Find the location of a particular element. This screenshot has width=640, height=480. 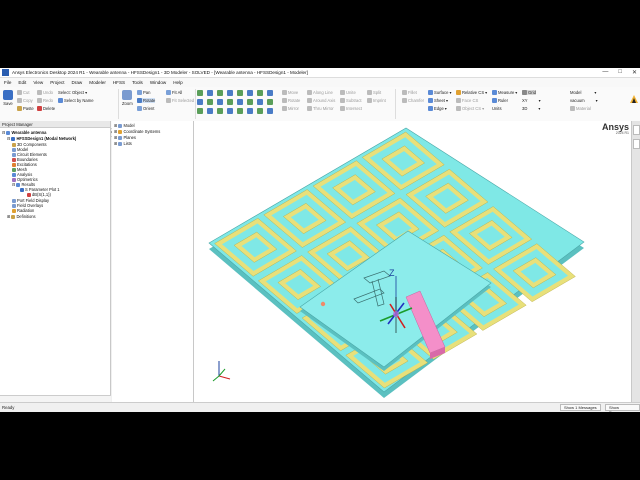

copy-button: Copy is located at coordinates (25, 100).